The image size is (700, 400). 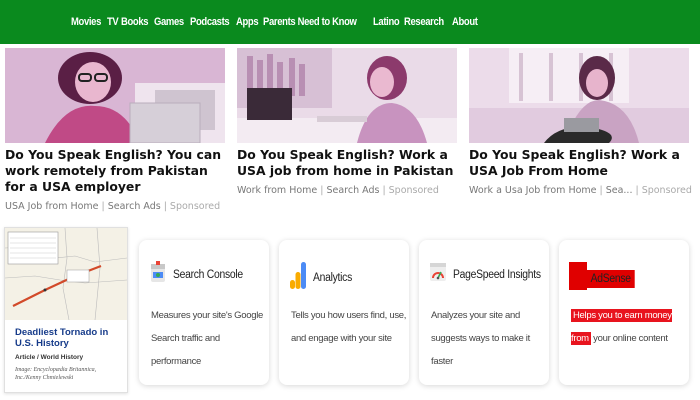 I want to click on nav-podcasts: Podcasts, so click(x=210, y=22).